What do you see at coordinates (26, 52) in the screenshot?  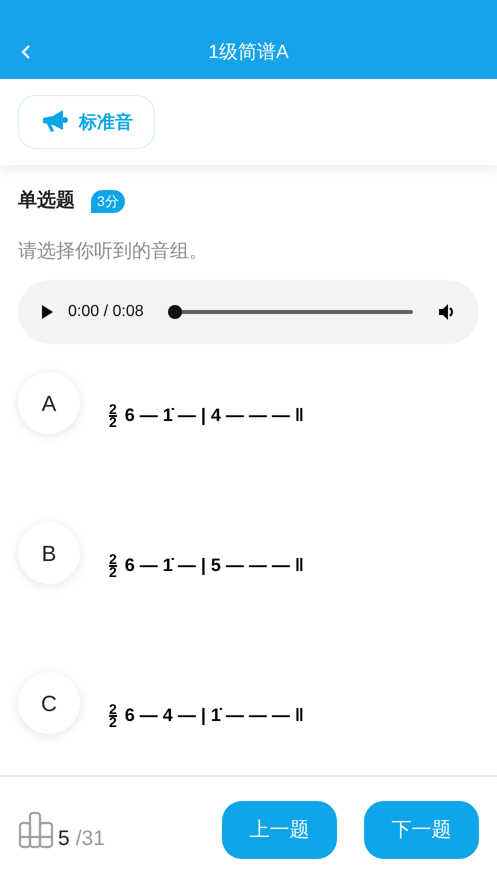 I see `back-icon` at bounding box center [26, 52].